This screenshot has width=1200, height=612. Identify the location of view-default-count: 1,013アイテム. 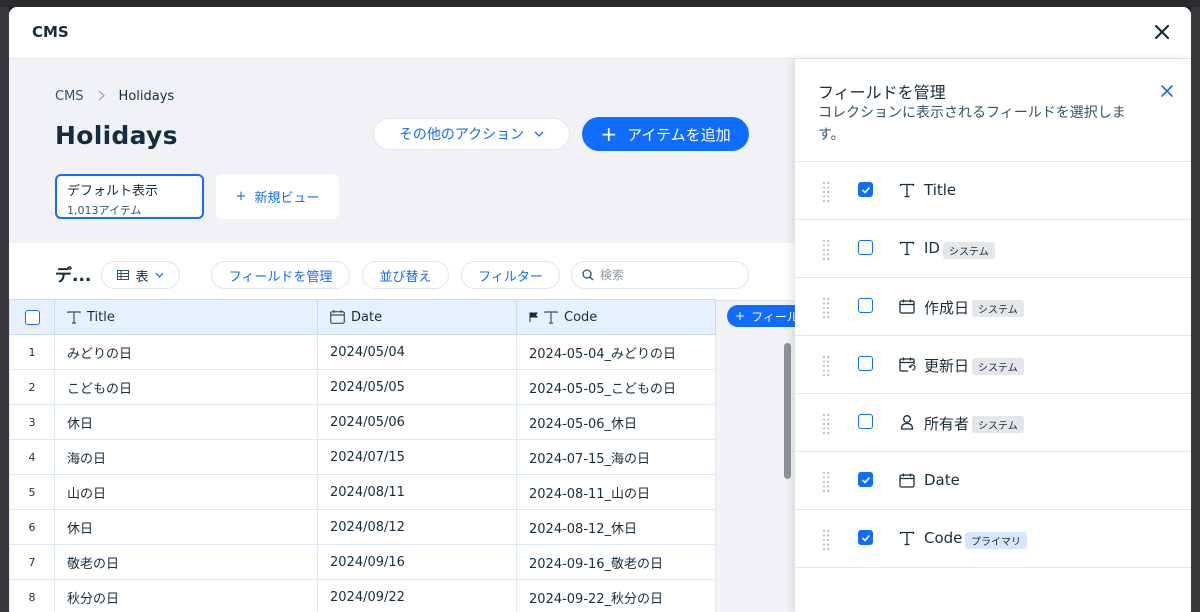
(104, 210).